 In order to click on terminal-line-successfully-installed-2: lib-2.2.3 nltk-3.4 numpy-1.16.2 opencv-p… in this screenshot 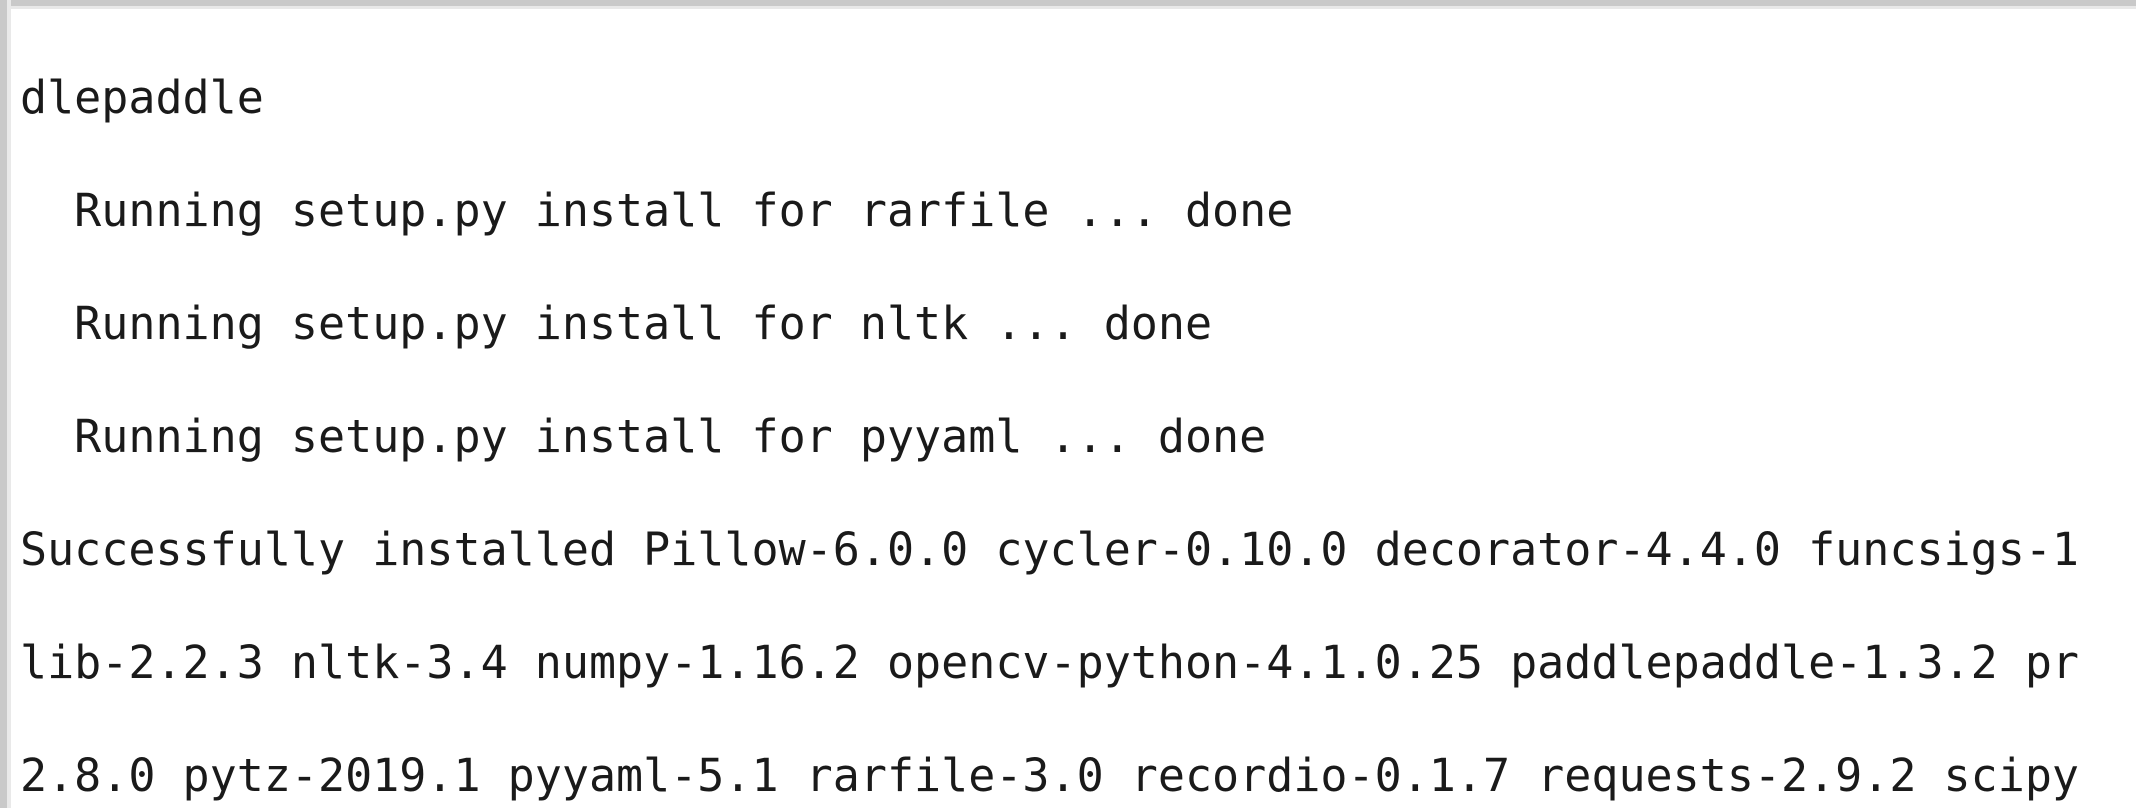, I will do `click(1050, 662)`.